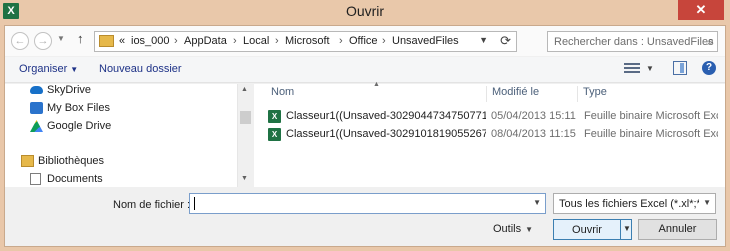 This screenshot has width=730, height=251. What do you see at coordinates (106, 41) in the screenshot?
I see `folder-icon` at bounding box center [106, 41].